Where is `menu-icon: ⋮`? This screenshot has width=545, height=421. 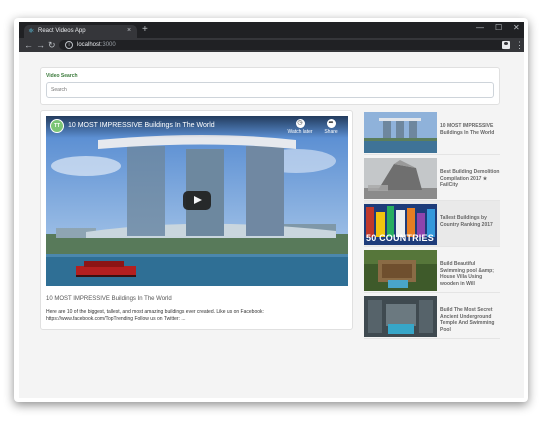 menu-icon: ⋮ is located at coordinates (519, 45).